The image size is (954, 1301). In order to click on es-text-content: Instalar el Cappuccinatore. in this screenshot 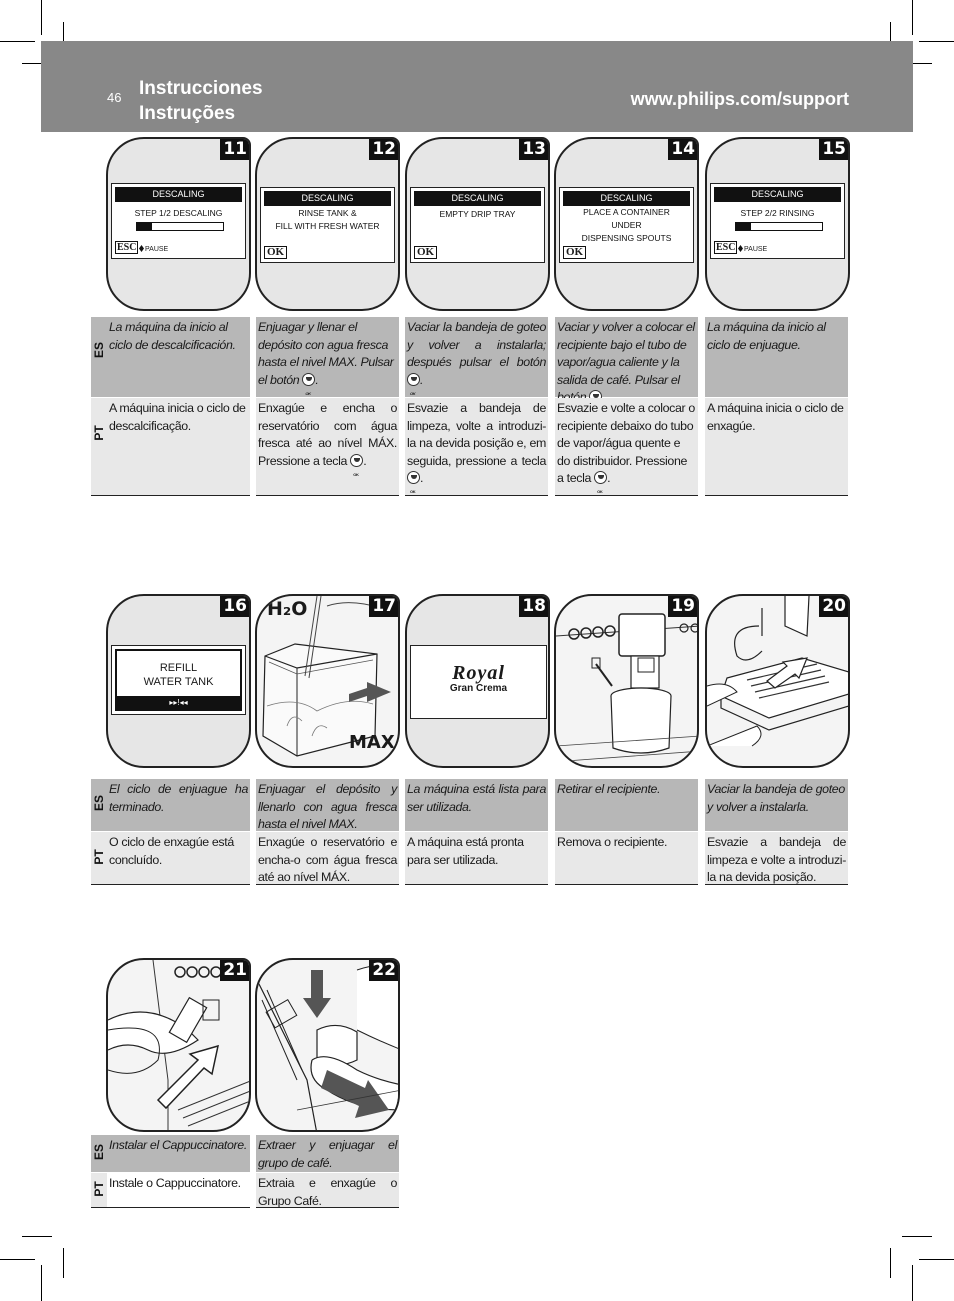, I will do `click(178, 1145)`.